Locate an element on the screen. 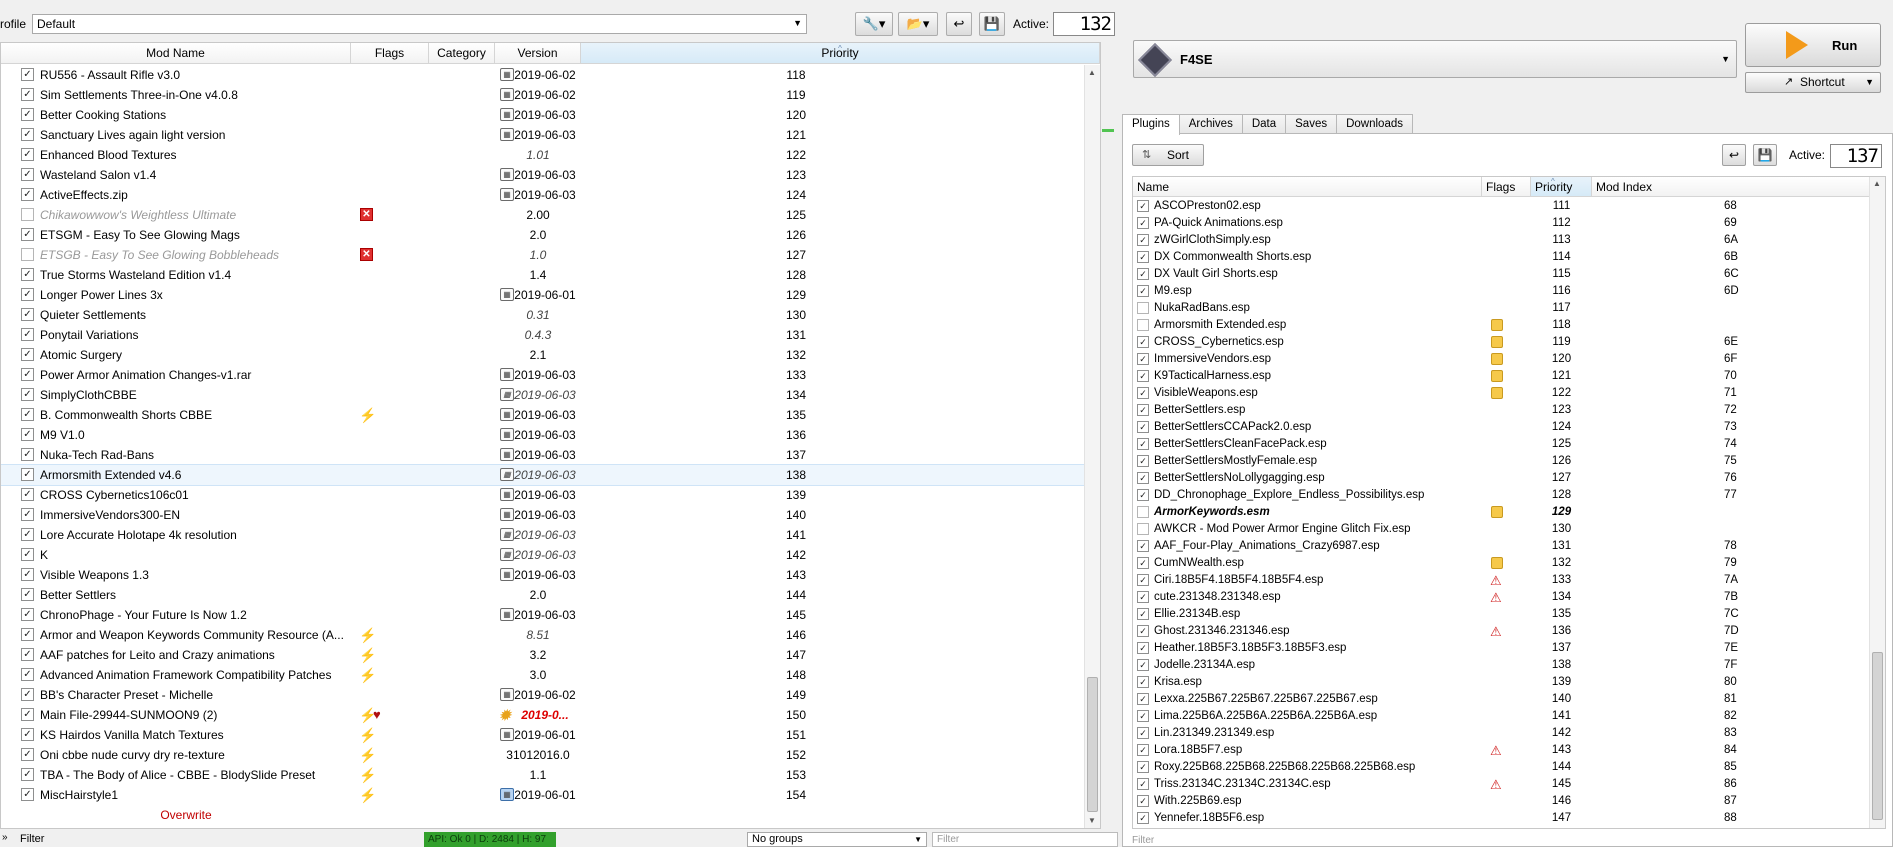 This screenshot has height=847, width=1893. restore-plugins-button: ↩ is located at coordinates (1734, 155).